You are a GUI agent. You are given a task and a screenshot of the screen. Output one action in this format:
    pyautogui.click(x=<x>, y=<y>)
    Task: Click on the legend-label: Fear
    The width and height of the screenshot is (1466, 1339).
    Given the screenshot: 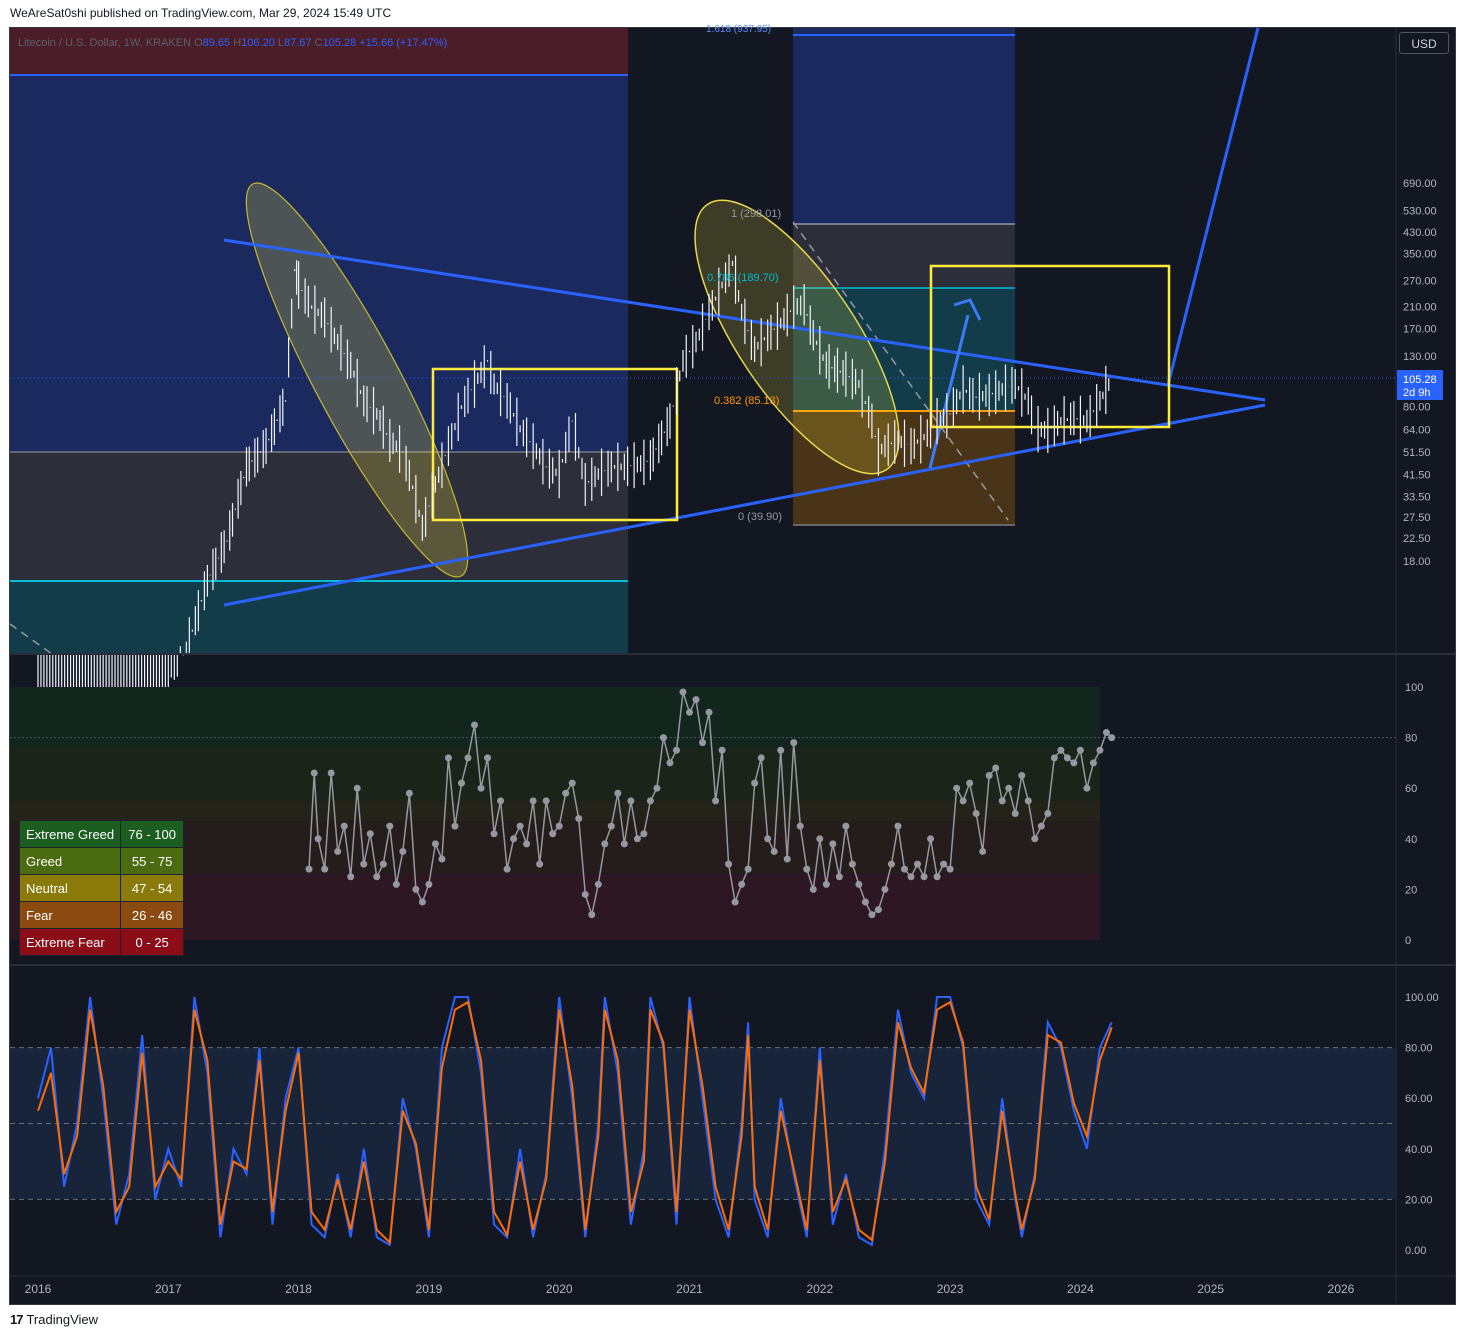 What is the action you would take?
    pyautogui.click(x=70, y=915)
    